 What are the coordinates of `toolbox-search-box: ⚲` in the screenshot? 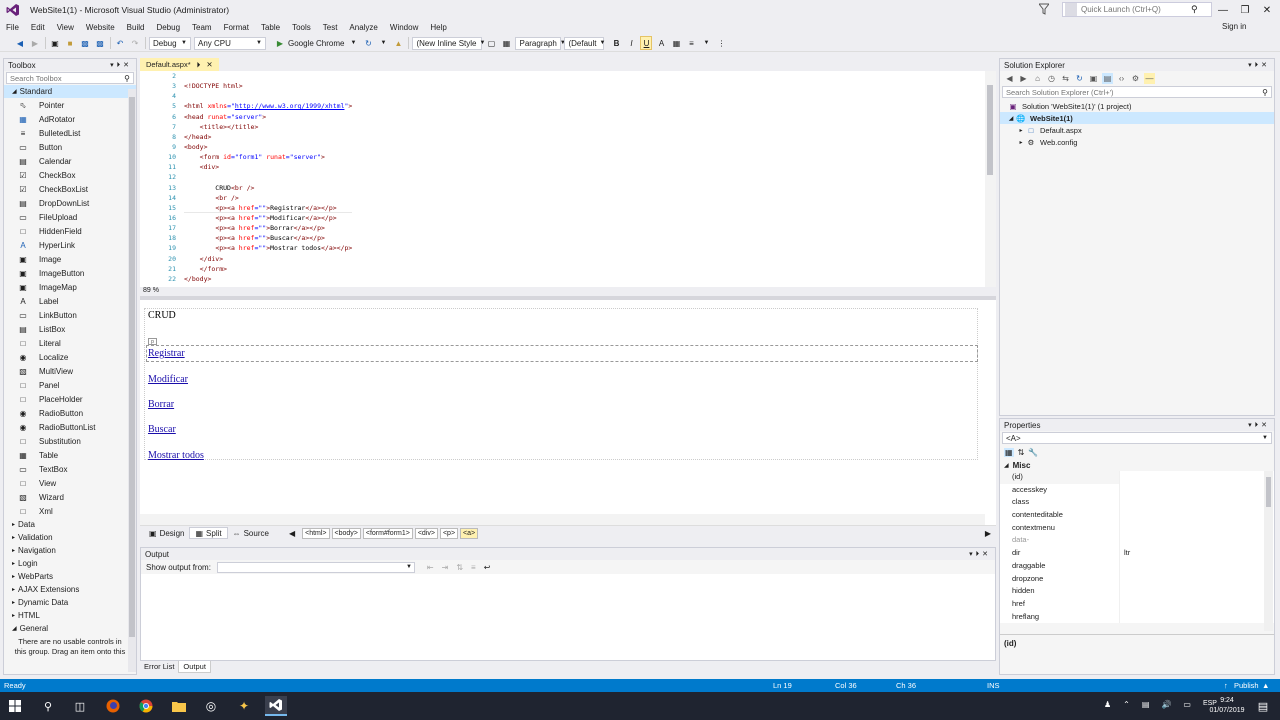 It's located at (70, 78).